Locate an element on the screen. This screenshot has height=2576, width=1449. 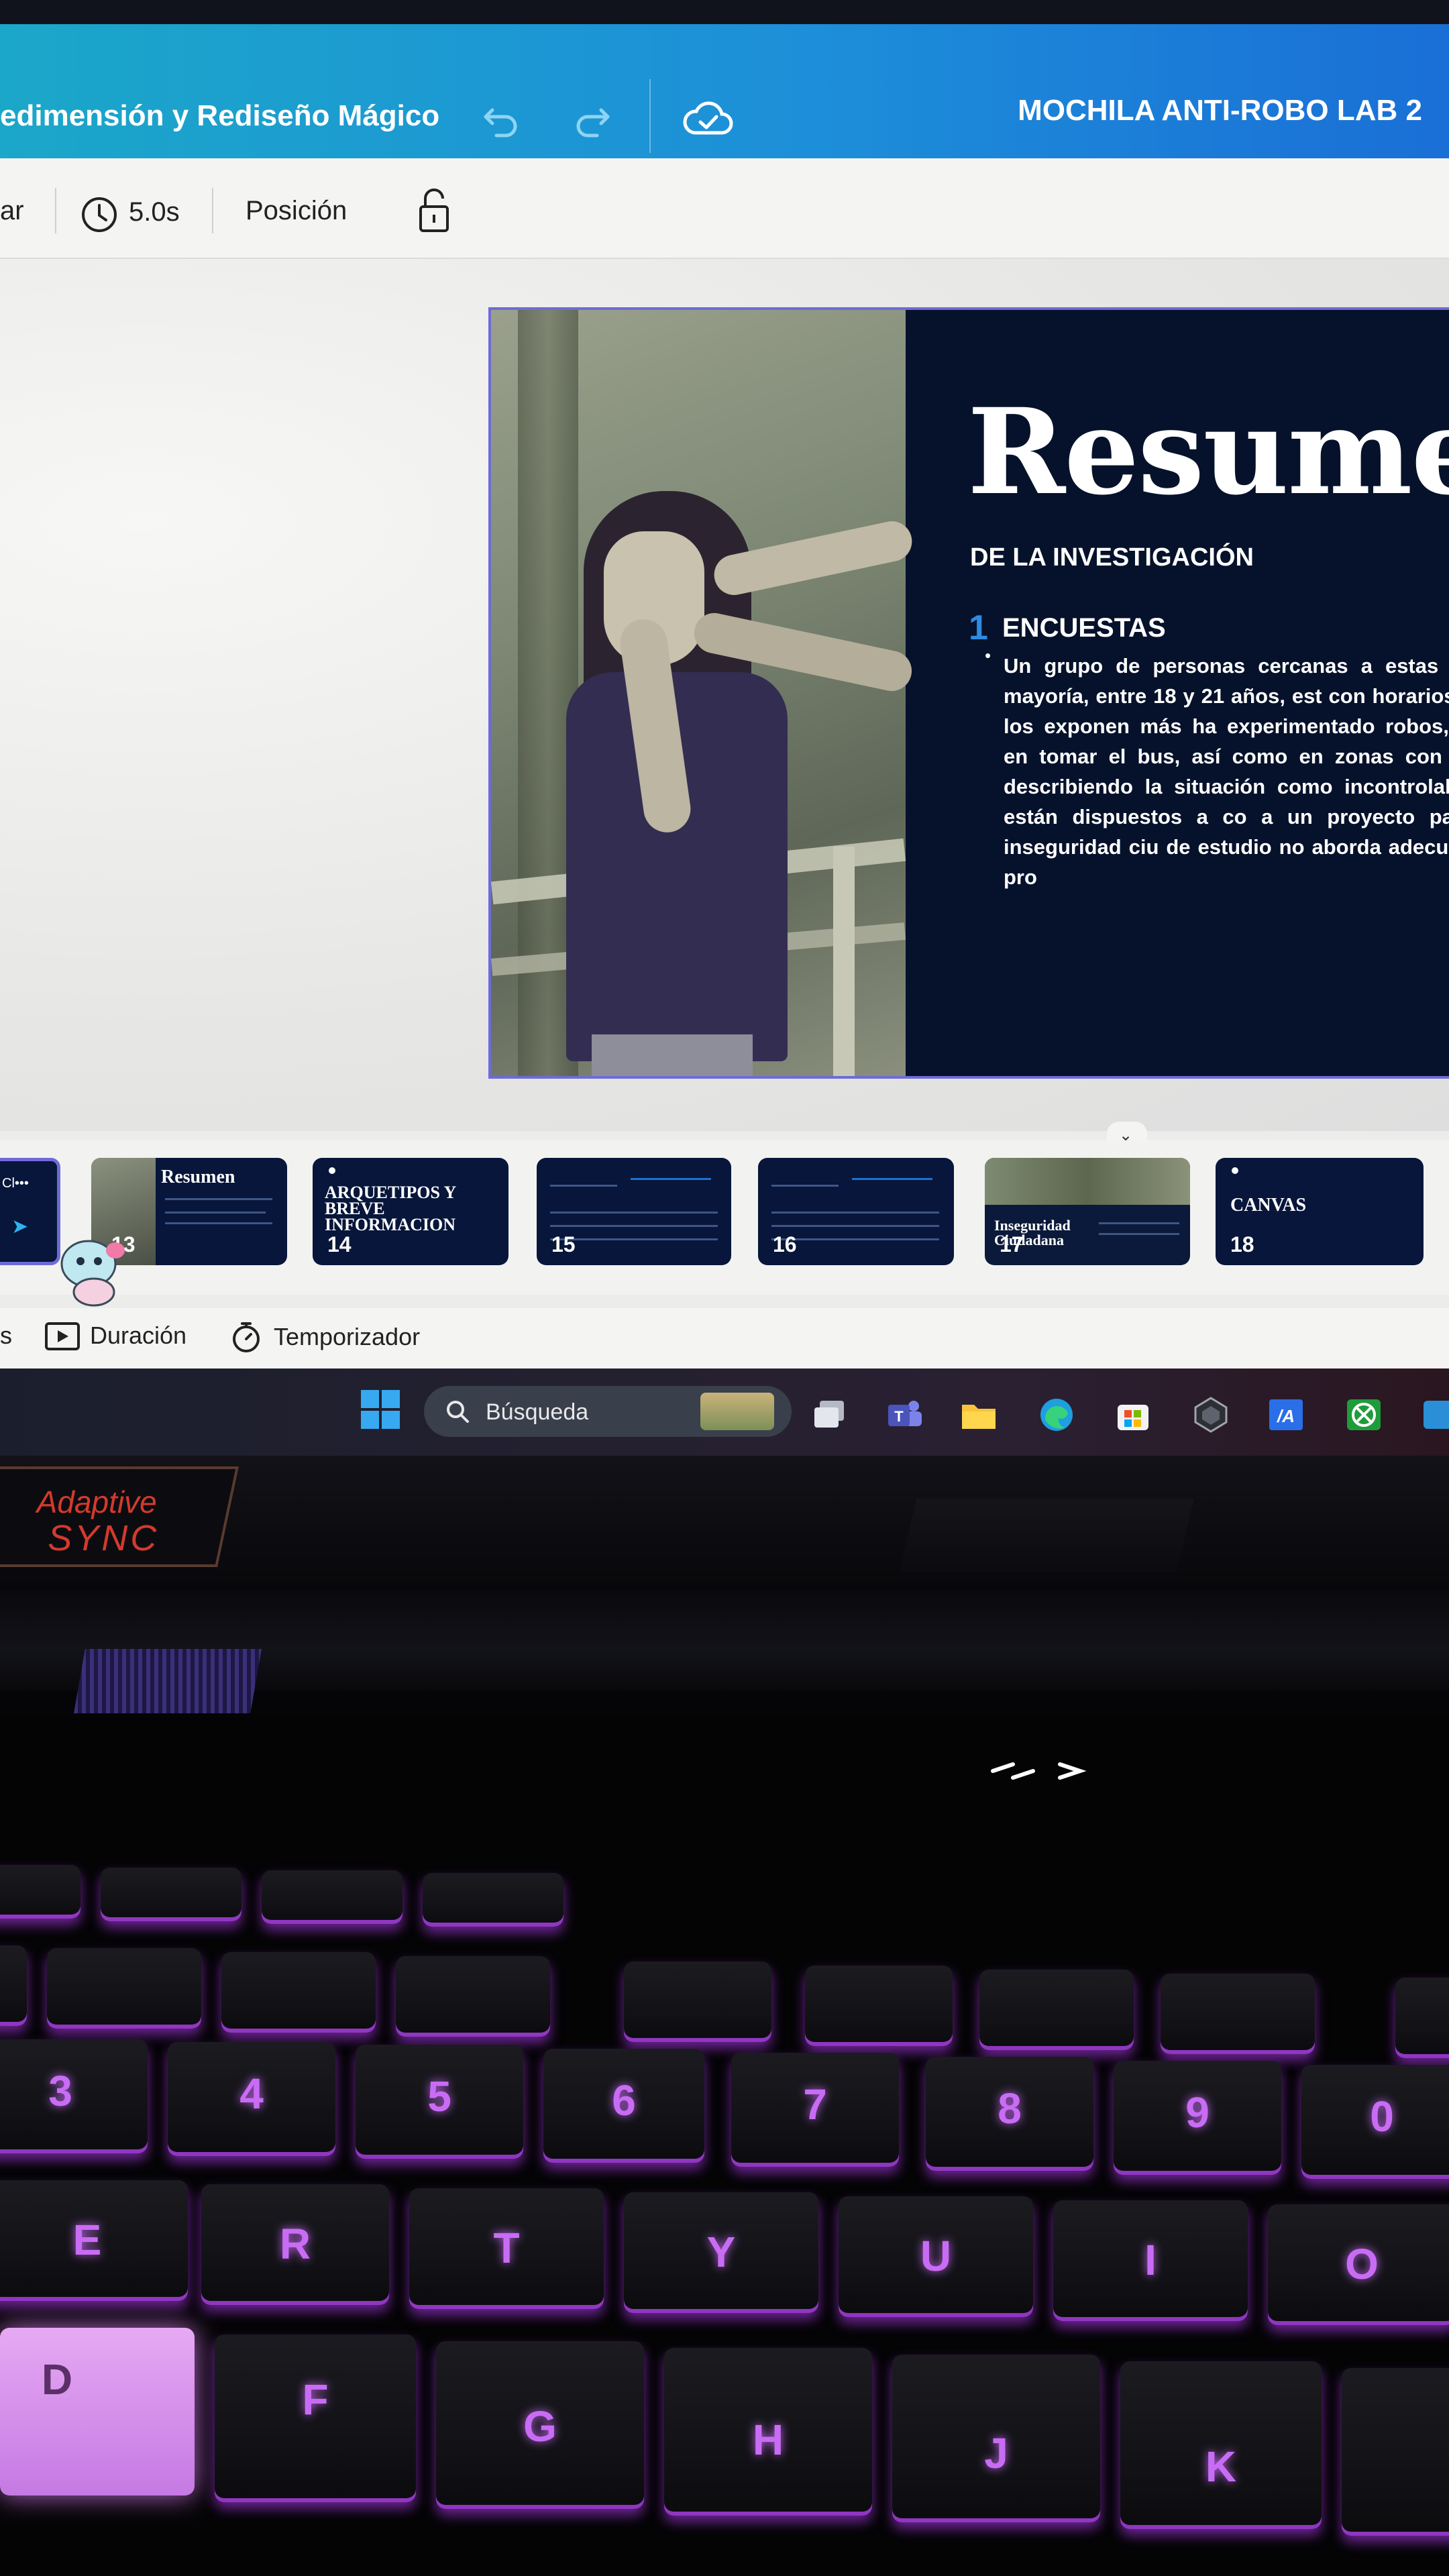
key-7: 7 is located at coordinates (815, 2110).